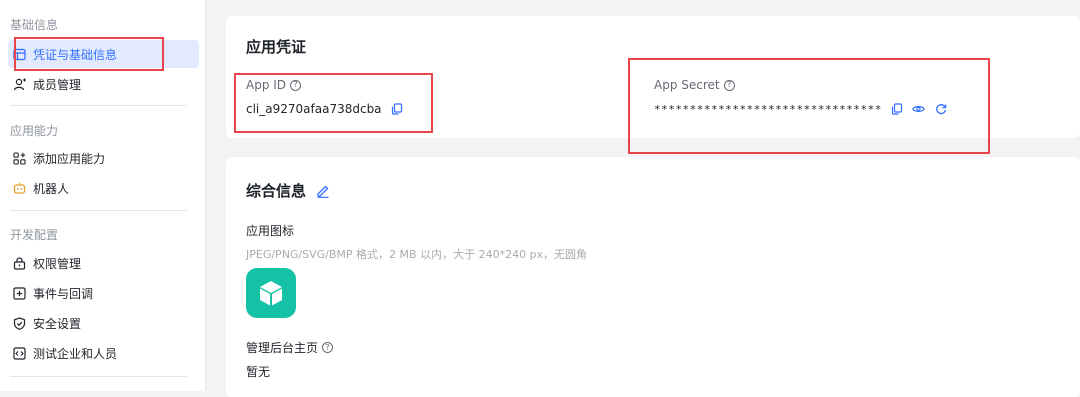 This screenshot has width=1080, height=397. I want to click on app-icon, so click(271, 293).